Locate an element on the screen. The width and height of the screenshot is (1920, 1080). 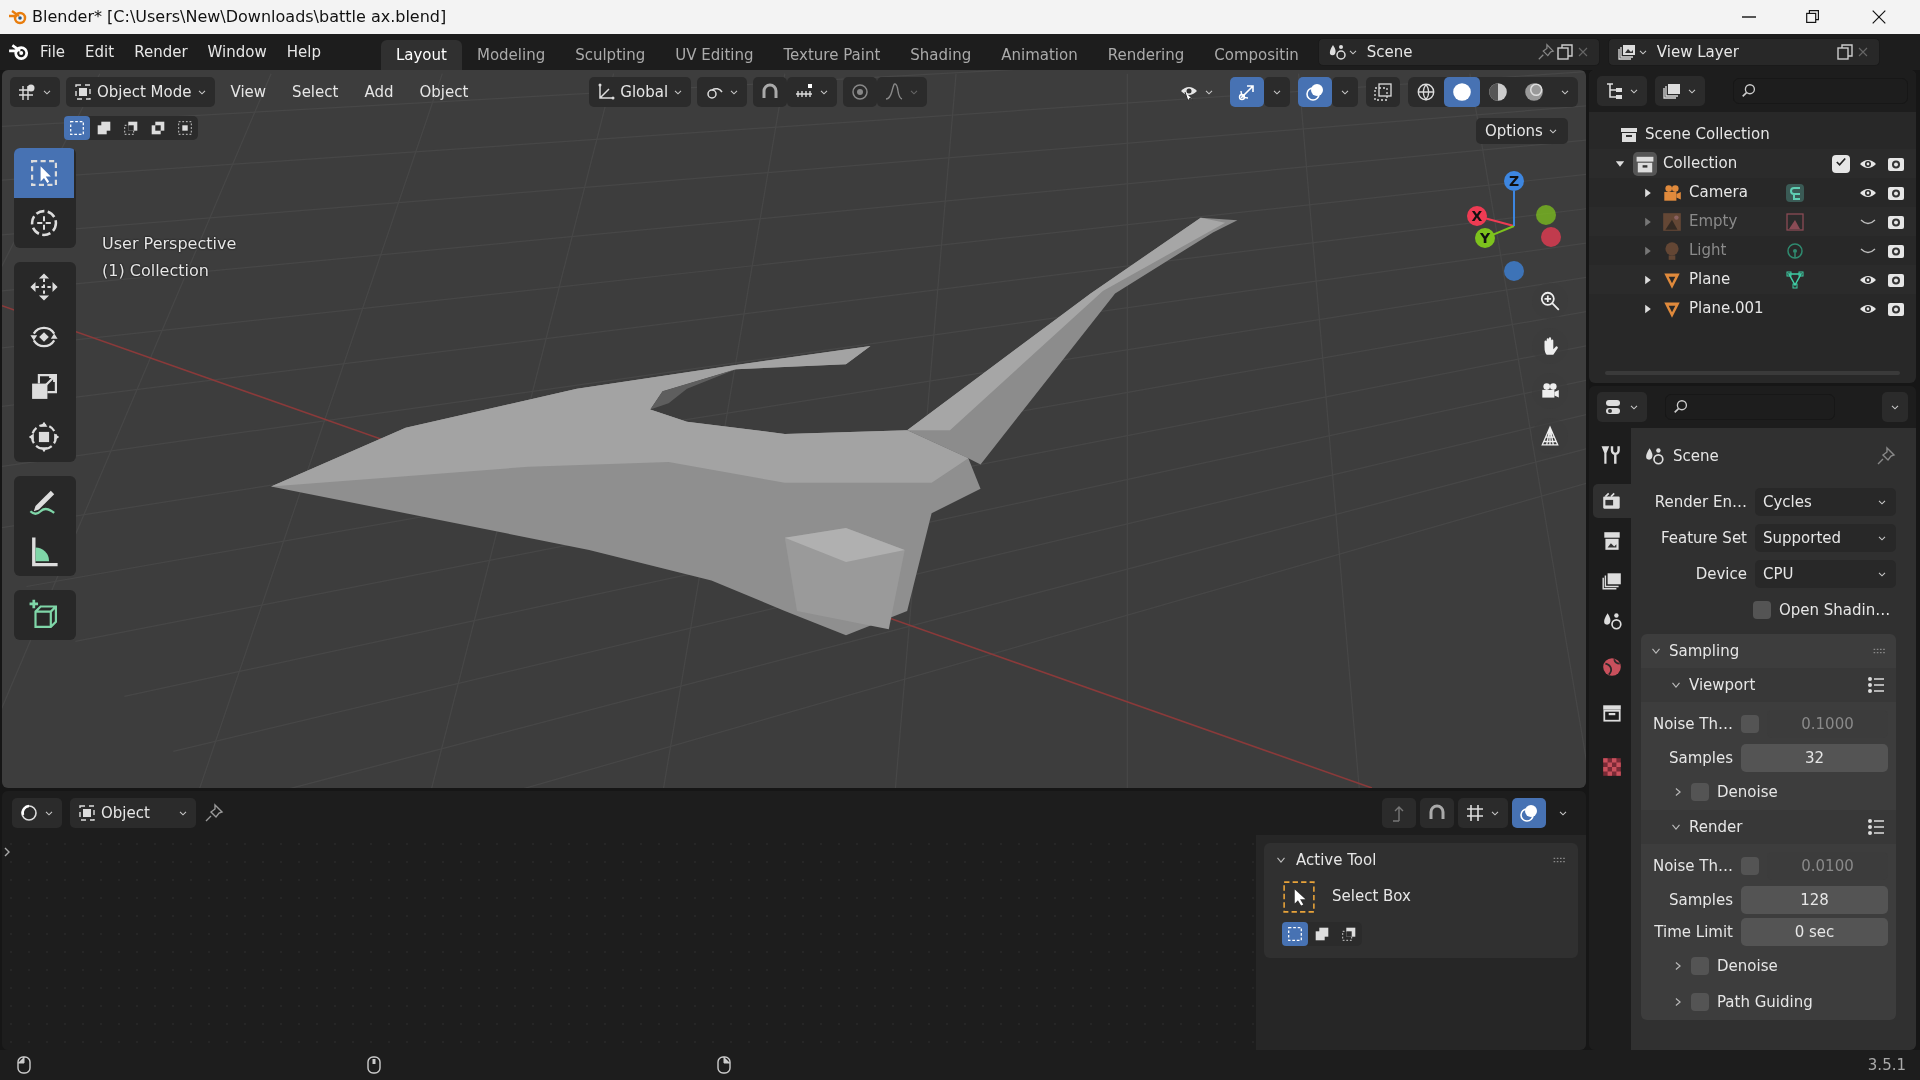
viewport-info-text: (1) Collection is located at coordinates (156, 271).